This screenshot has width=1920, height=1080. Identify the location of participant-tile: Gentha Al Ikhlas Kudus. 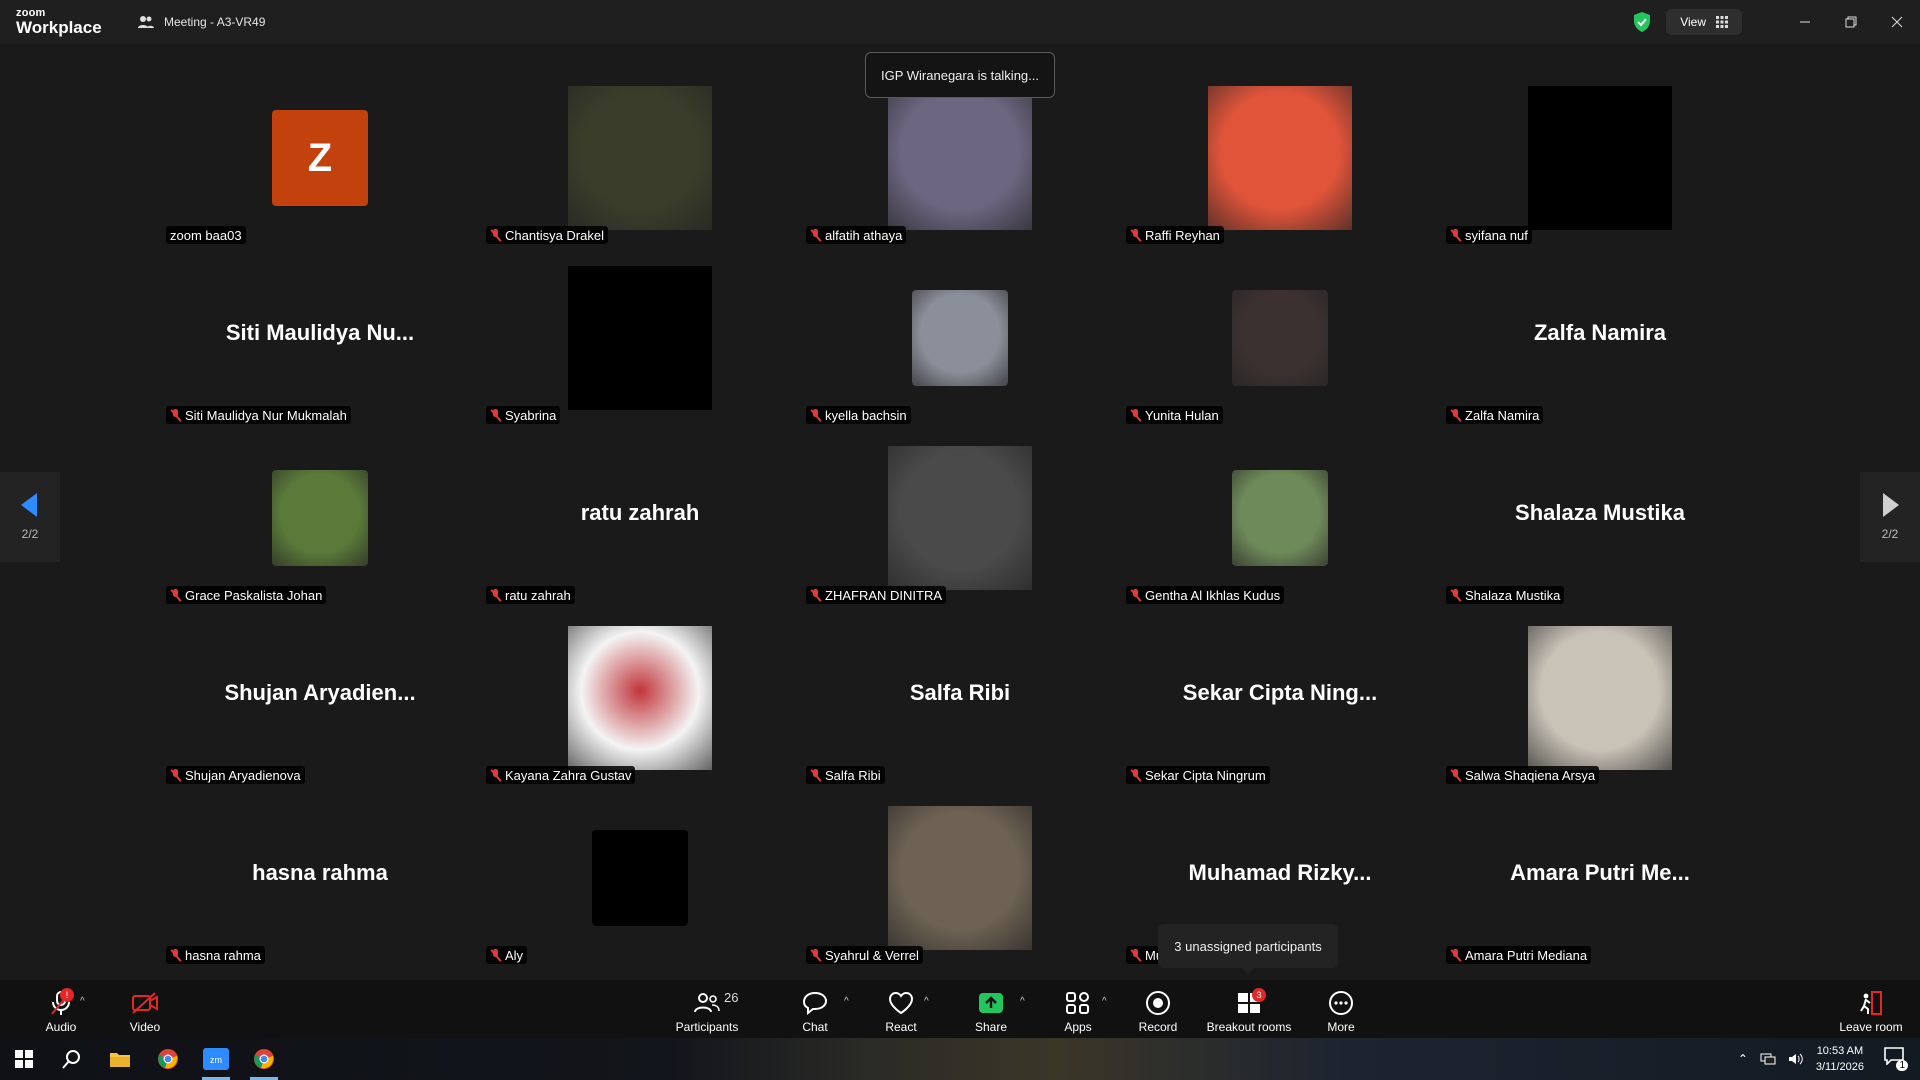
(1280, 514).